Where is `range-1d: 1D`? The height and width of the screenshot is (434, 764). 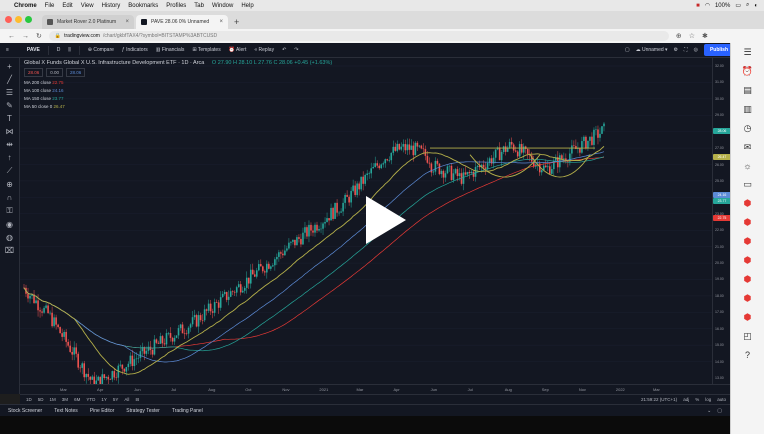
range-1d: 1D is located at coordinates (29, 399).